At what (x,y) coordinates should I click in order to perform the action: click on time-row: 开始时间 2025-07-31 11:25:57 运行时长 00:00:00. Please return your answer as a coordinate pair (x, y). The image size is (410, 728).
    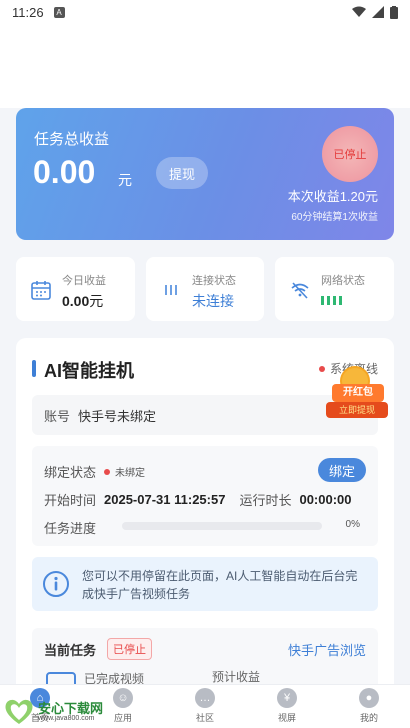
    Looking at the image, I should click on (198, 499).